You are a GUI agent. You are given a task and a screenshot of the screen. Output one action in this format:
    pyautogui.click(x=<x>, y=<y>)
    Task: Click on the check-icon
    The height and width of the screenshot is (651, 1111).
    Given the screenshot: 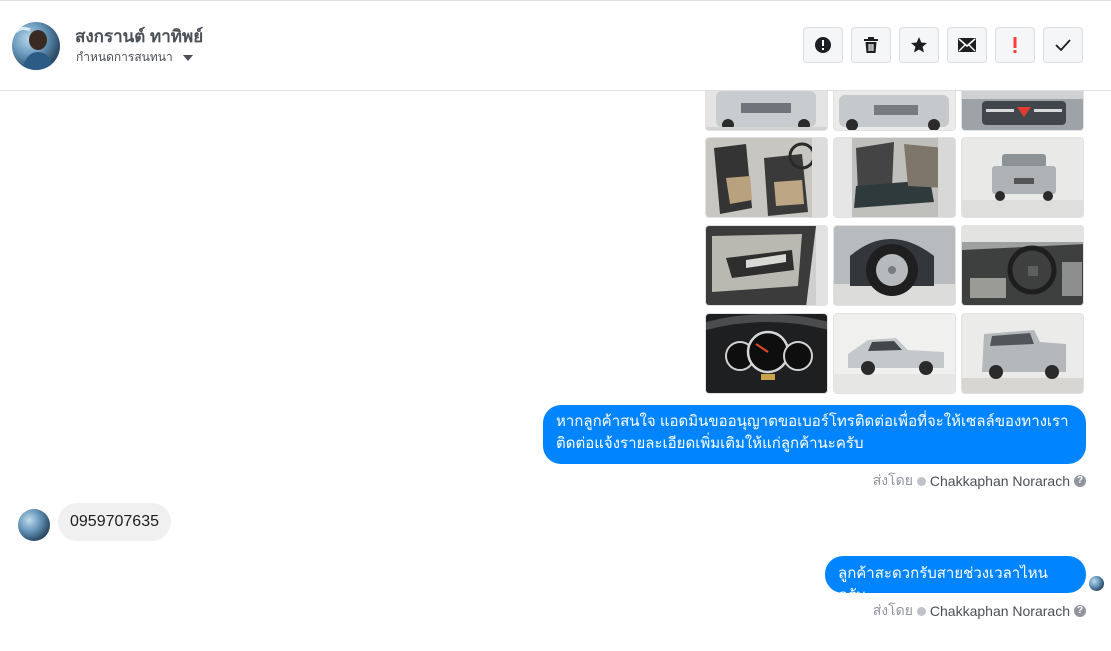 What is the action you would take?
    pyautogui.click(x=1063, y=45)
    